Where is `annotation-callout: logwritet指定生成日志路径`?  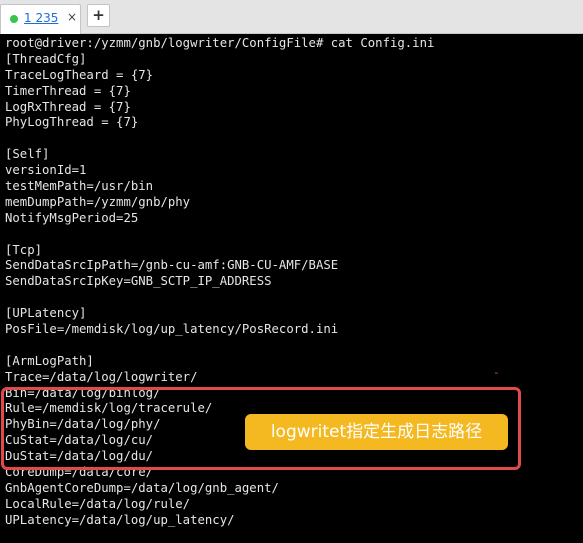 annotation-callout: logwritet指定生成日志路径 is located at coordinates (376, 432).